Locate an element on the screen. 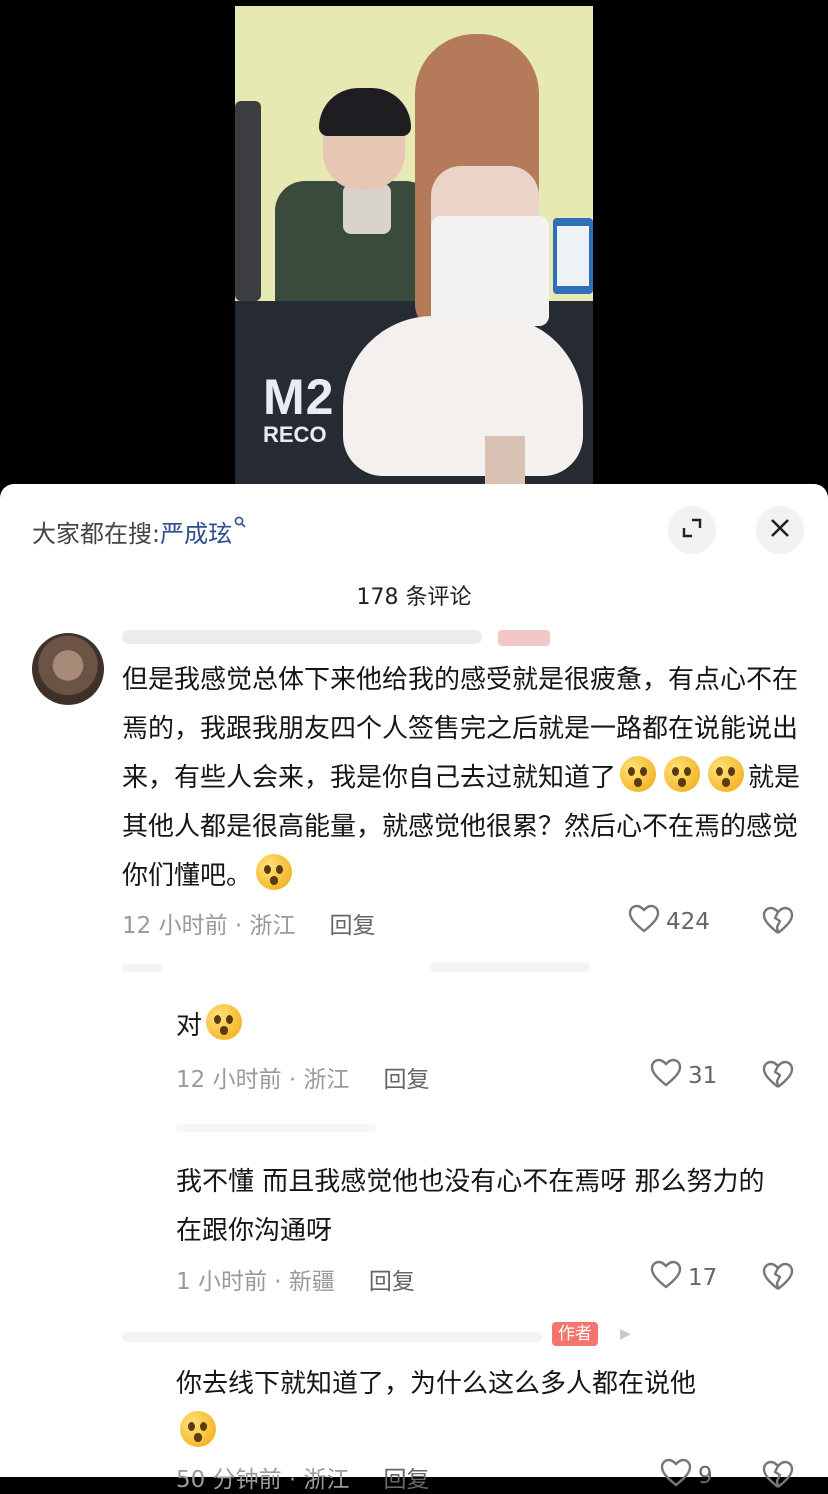 The height and width of the screenshot is (1494, 828). man-collar is located at coordinates (367, 209).